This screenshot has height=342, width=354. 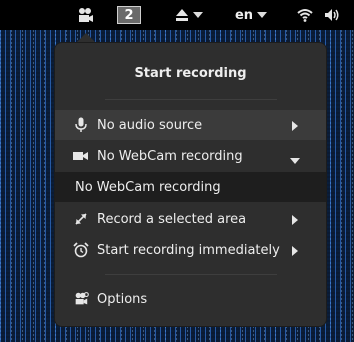 What do you see at coordinates (170, 156) in the screenshot?
I see `webcam-label: No WebCam recording` at bounding box center [170, 156].